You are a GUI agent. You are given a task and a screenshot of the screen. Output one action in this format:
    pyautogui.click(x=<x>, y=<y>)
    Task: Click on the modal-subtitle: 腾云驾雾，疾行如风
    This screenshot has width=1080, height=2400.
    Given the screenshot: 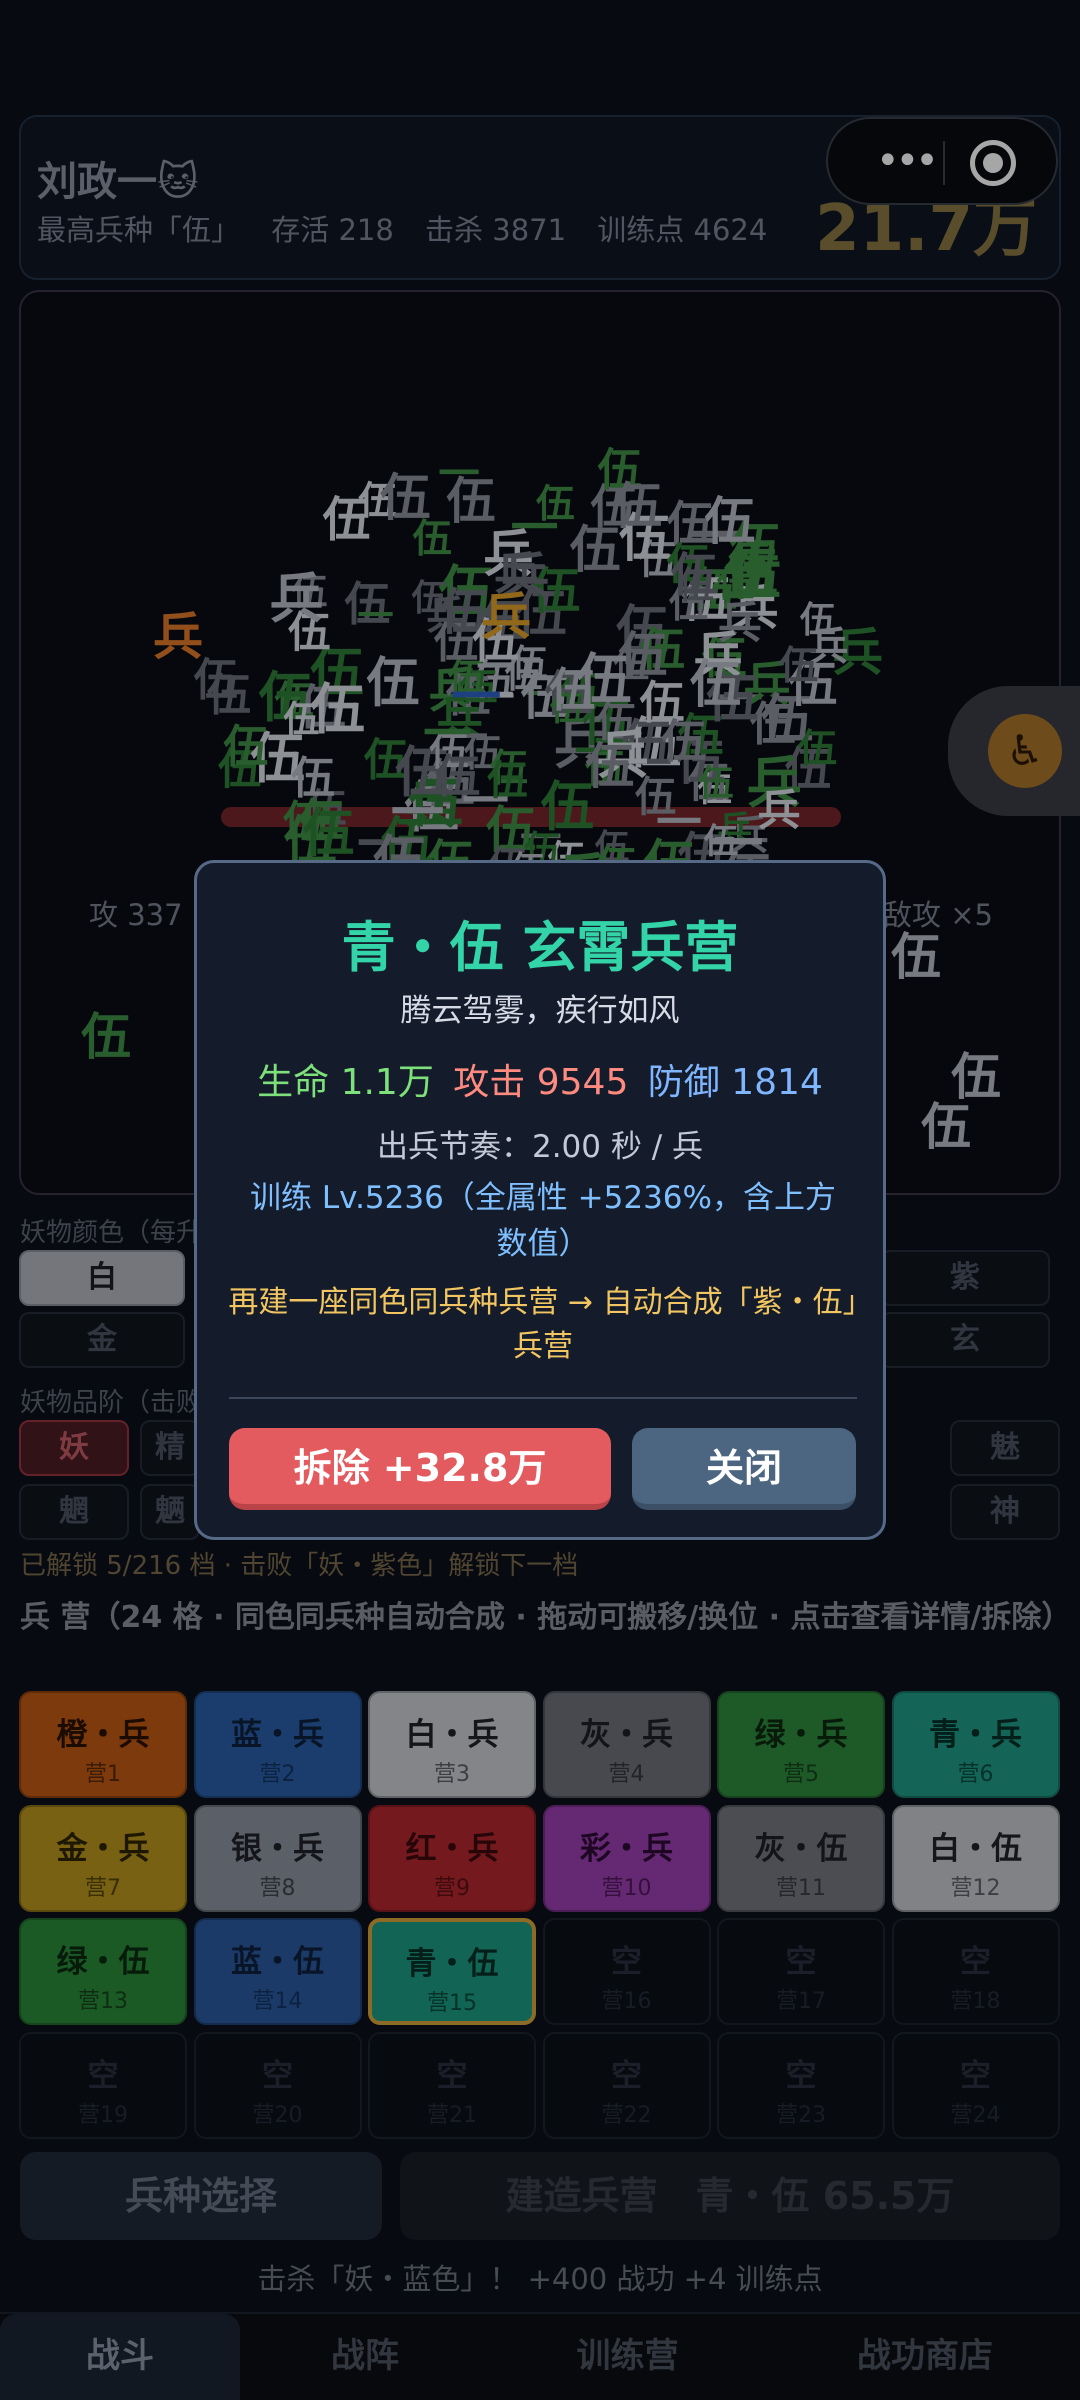 What is the action you would take?
    pyautogui.click(x=540, y=1011)
    